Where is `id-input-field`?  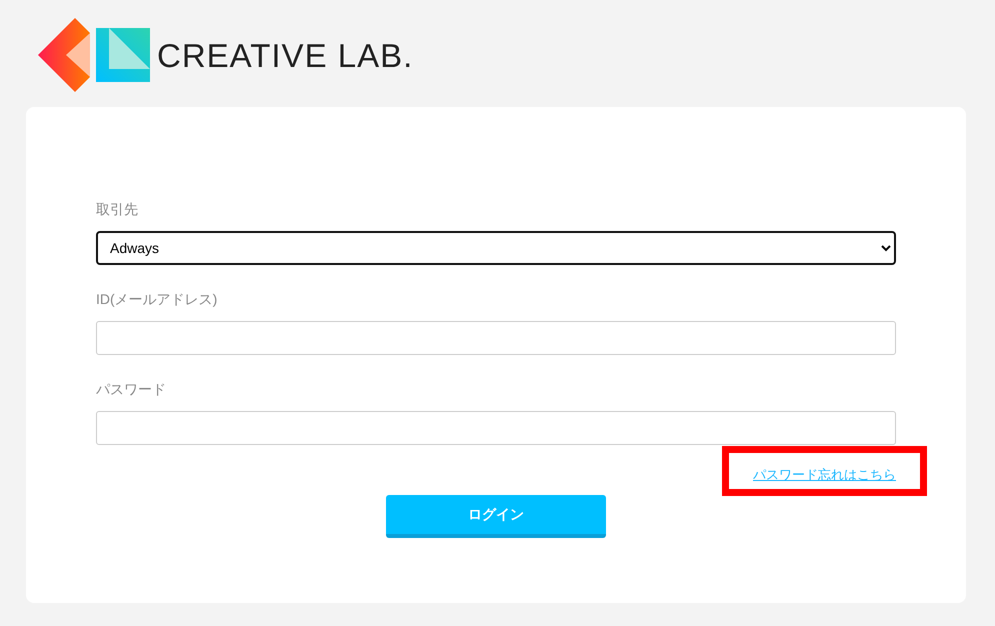 id-input-field is located at coordinates (496, 338).